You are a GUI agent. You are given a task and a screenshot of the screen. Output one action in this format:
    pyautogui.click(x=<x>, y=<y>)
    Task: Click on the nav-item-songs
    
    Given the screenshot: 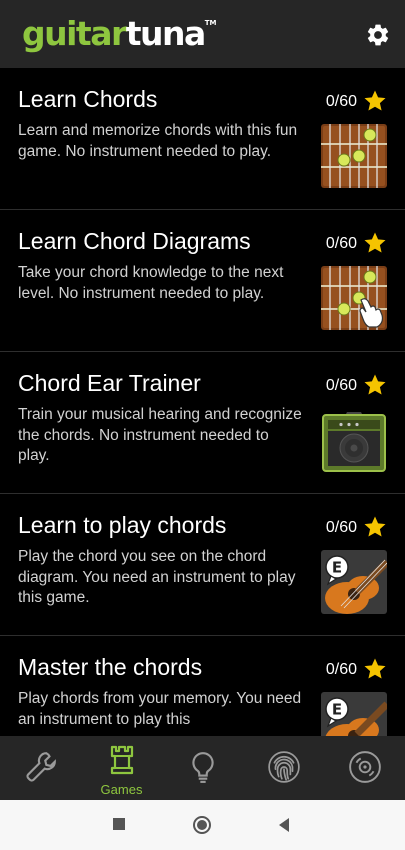 What is the action you would take?
    pyautogui.click(x=364, y=768)
    